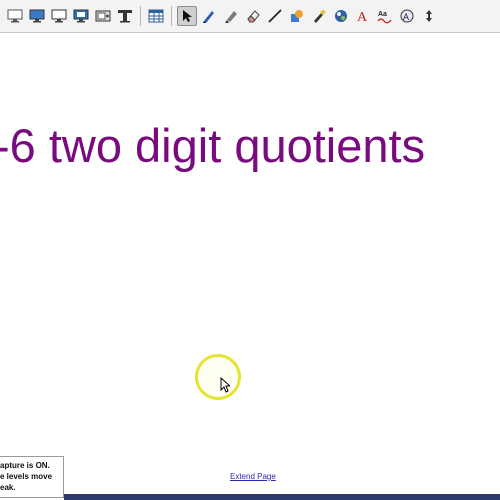 This screenshot has width=500, height=500. Describe the element at coordinates (26, 476) in the screenshot. I see `tooltip-line: e levels move` at that location.